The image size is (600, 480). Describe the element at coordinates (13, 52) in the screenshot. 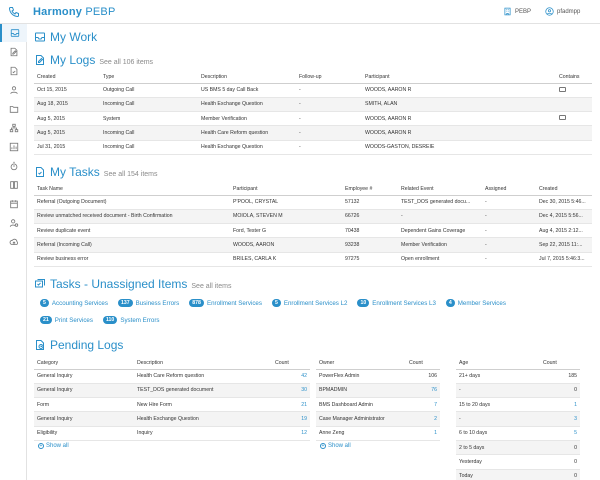

I see `sidebar-item-logs` at that location.